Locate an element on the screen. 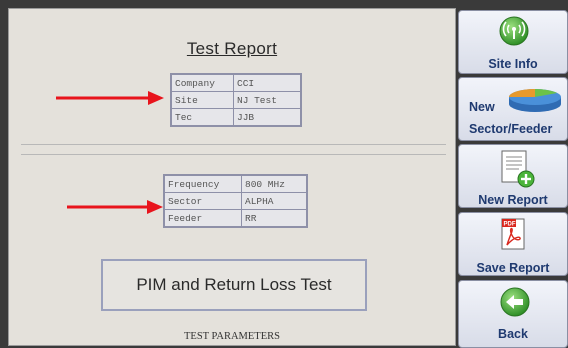  table-cell-value: ALPHA is located at coordinates (274, 201).